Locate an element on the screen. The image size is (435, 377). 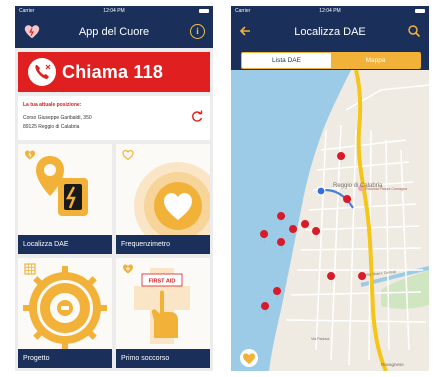
map-label-place: Rotonda Piazza Camagna is located at coordinates (386, 189).